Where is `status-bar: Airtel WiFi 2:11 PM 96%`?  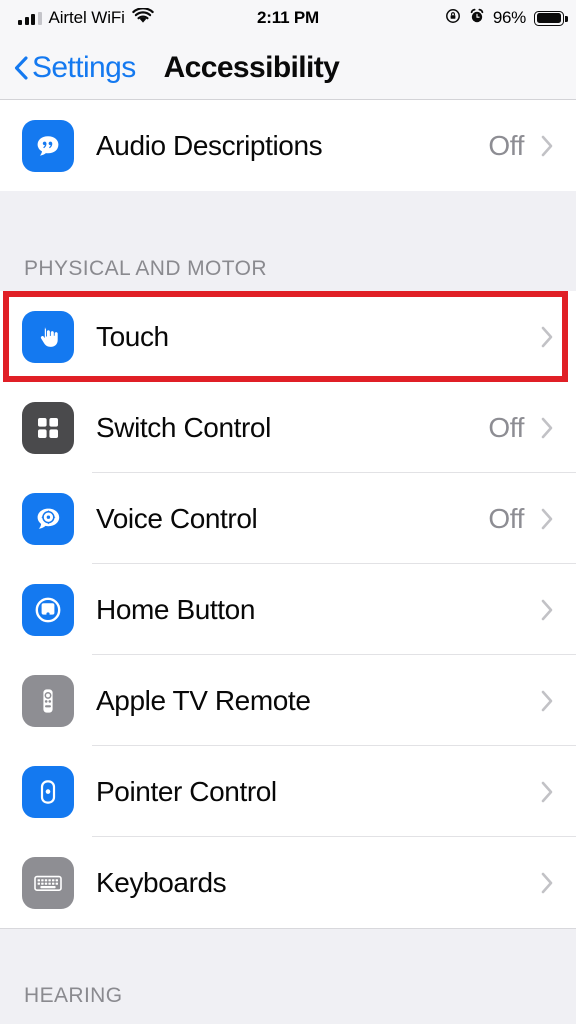
status-bar: Airtel WiFi 2:11 PM 96% is located at coordinates (288, 18).